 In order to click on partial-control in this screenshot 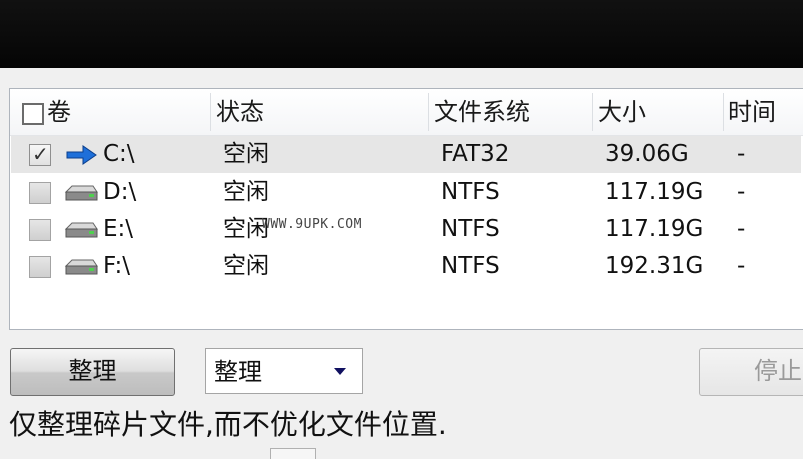, I will do `click(293, 453)`.